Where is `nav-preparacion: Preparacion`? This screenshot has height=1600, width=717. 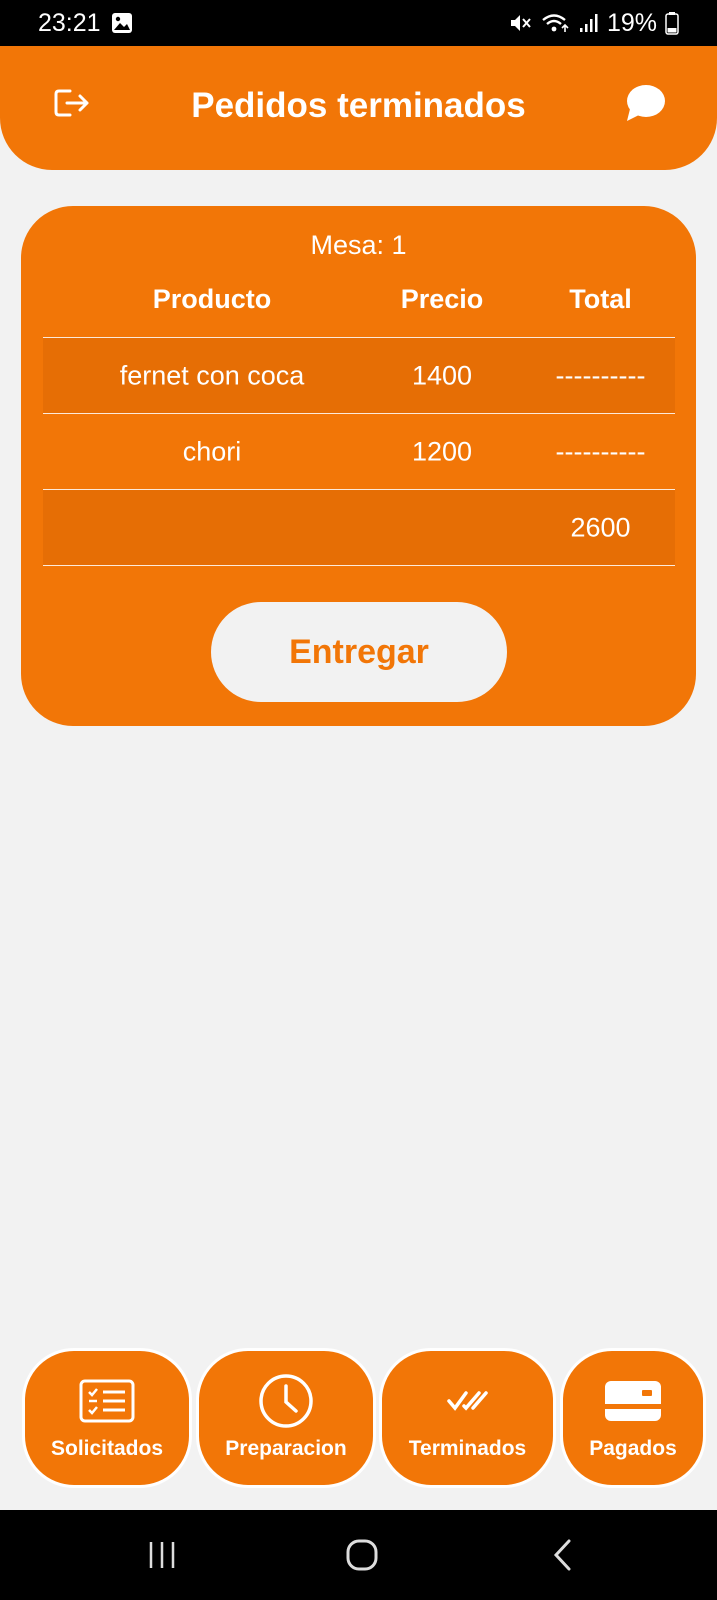 nav-preparacion: Preparacion is located at coordinates (286, 1418).